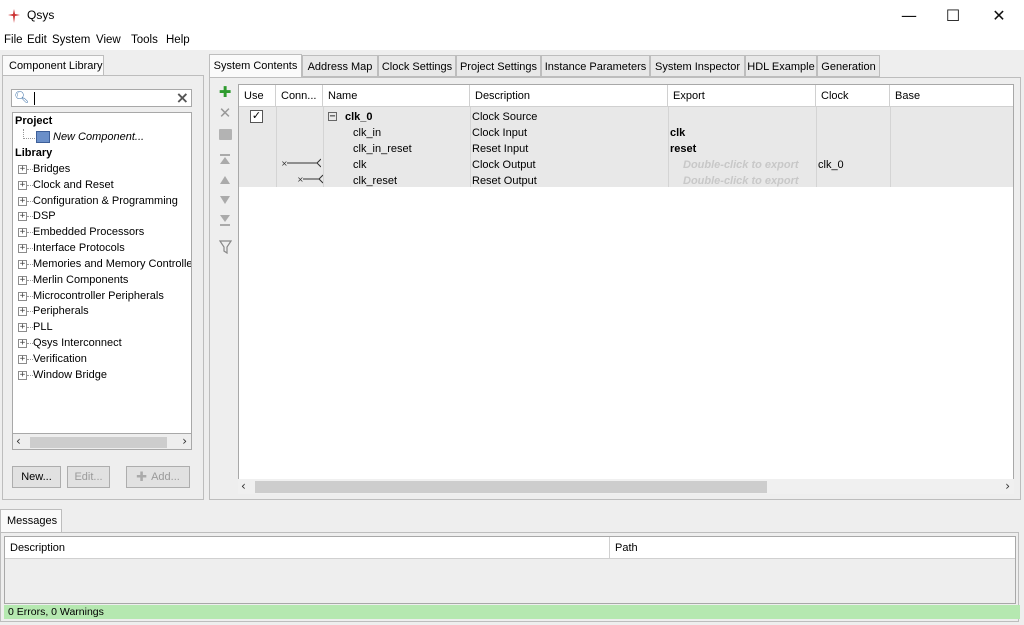  I want to click on close-button: ✕, so click(999, 15).